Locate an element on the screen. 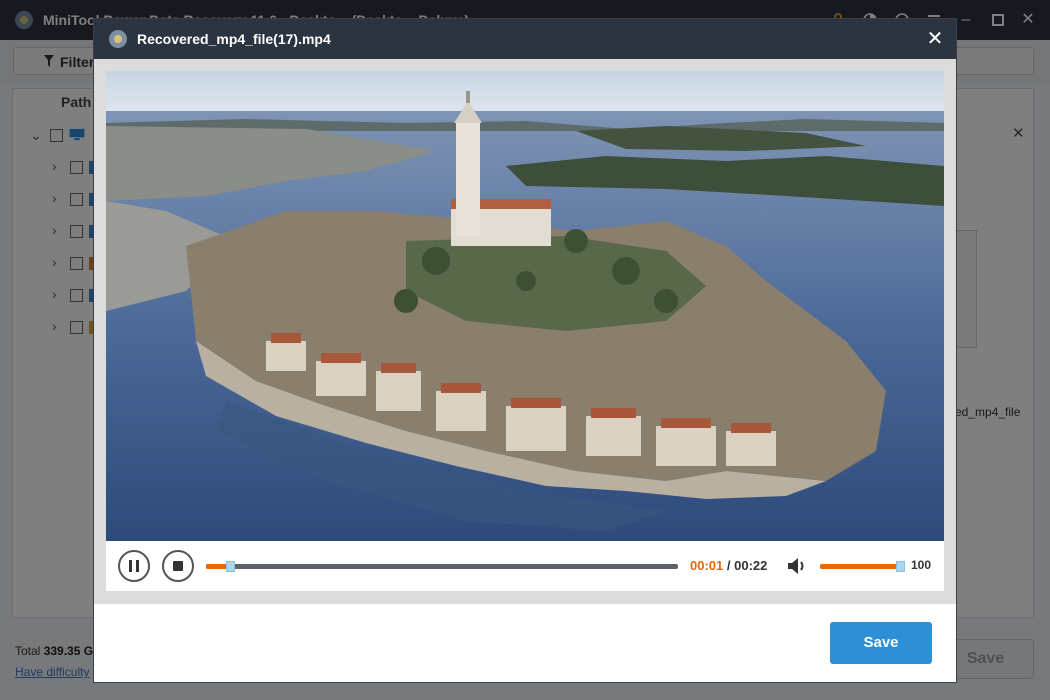  pause-button is located at coordinates (134, 566).